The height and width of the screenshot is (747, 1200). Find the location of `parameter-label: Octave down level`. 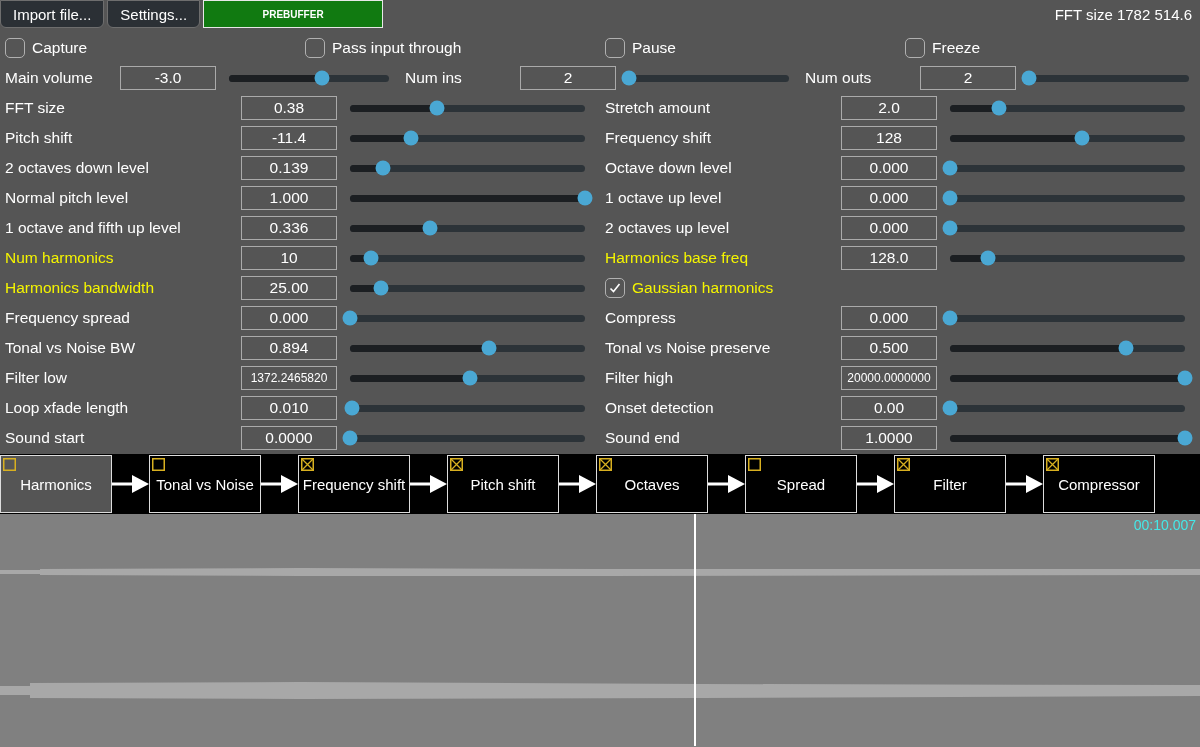

parameter-label: Octave down level is located at coordinates (669, 168).